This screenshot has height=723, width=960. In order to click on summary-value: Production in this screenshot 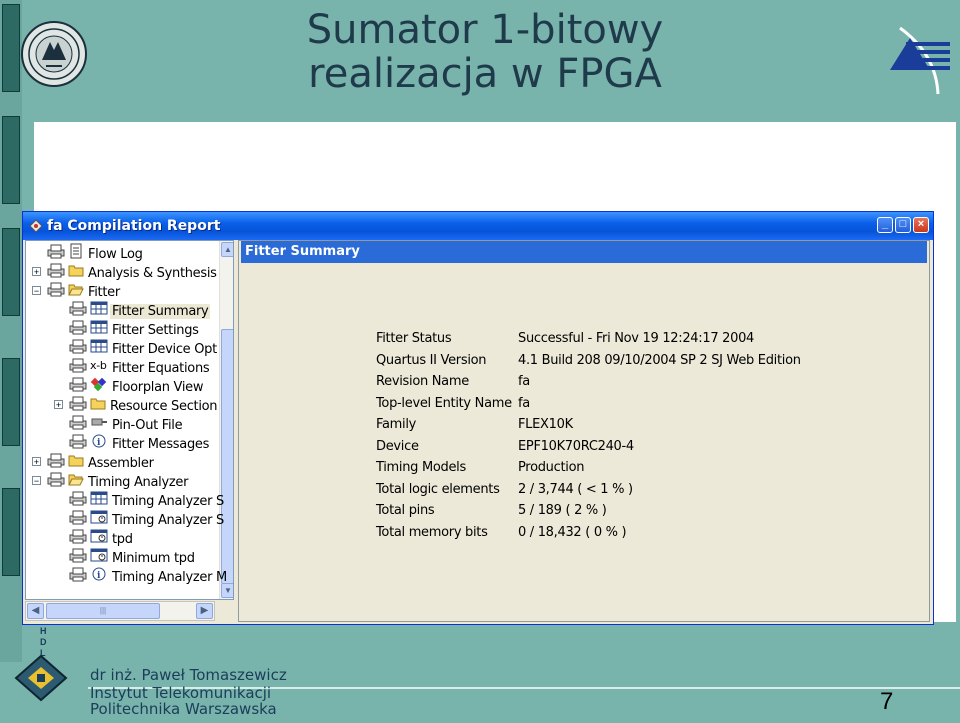, I will do `click(551, 467)`.